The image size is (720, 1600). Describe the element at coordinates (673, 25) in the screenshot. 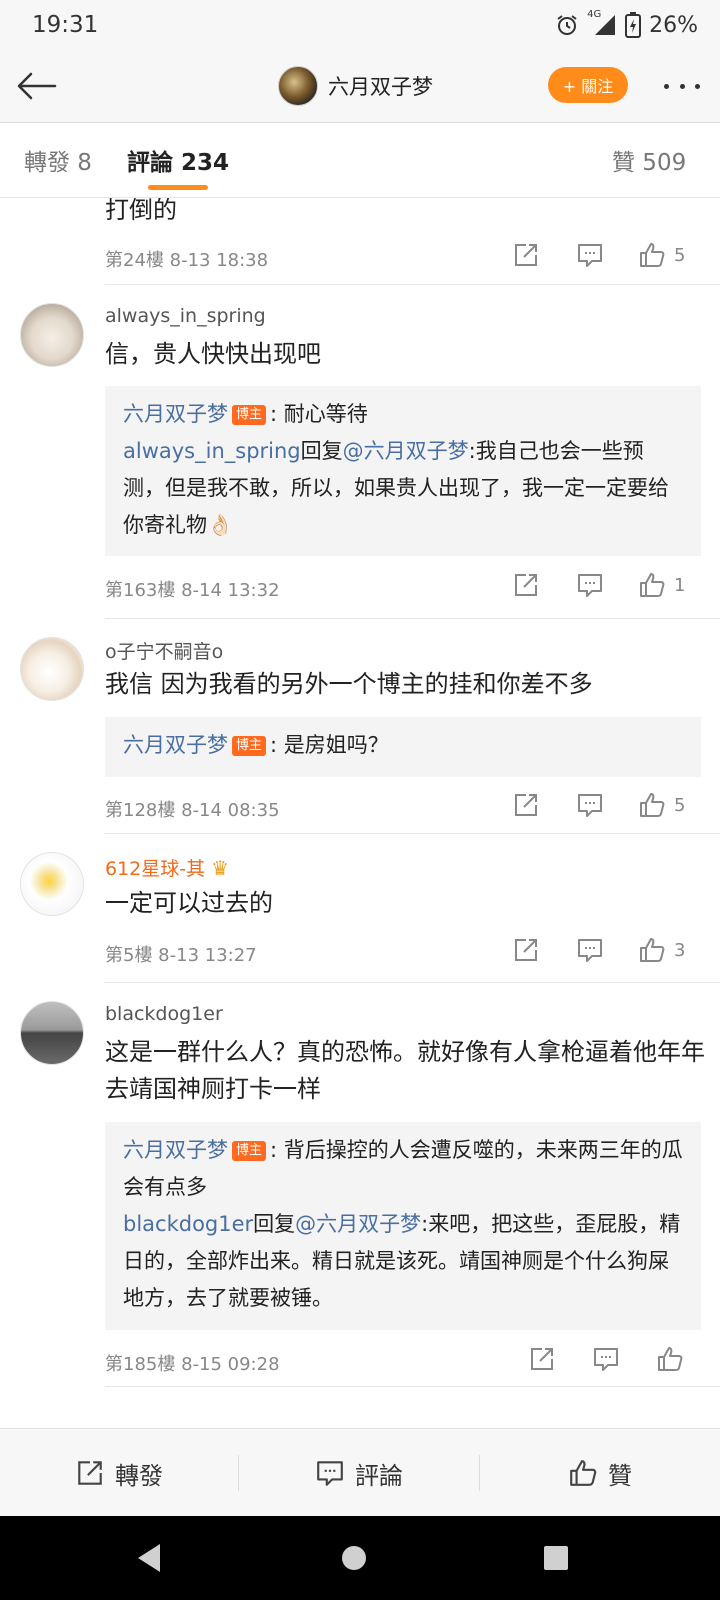

I see `battery-percent: 26%` at that location.